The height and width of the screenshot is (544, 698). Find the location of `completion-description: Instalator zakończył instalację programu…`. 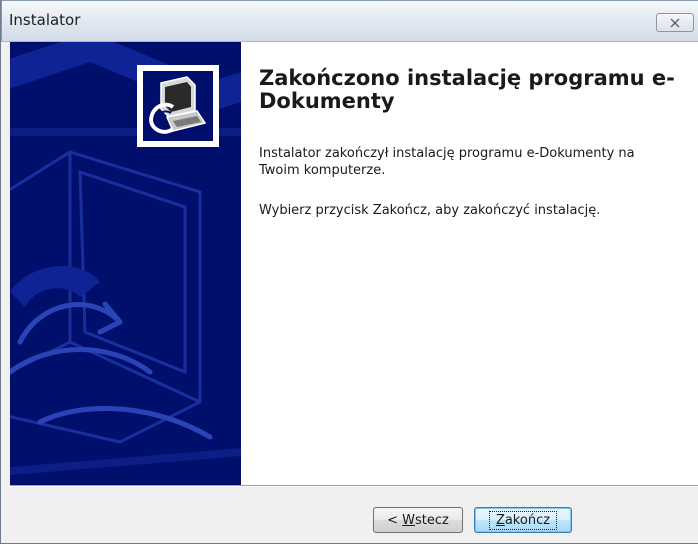

completion-description: Instalator zakończył instalację programu… is located at coordinates (447, 162).